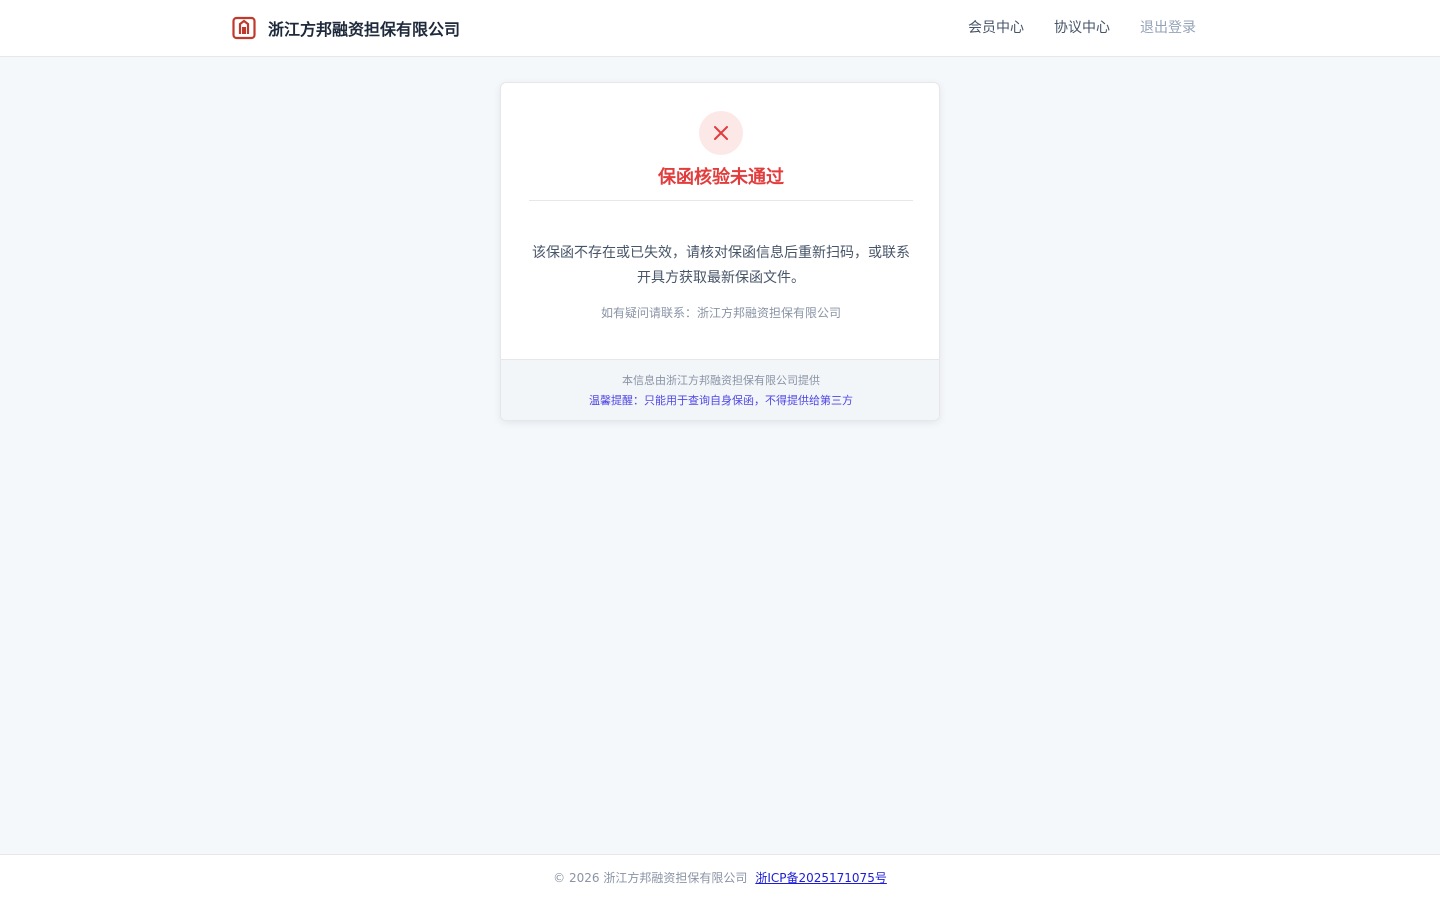  Describe the element at coordinates (721, 380) in the screenshot. I see `provider-note: 本信息由浙江方邦融资担保有限公司提供` at that location.